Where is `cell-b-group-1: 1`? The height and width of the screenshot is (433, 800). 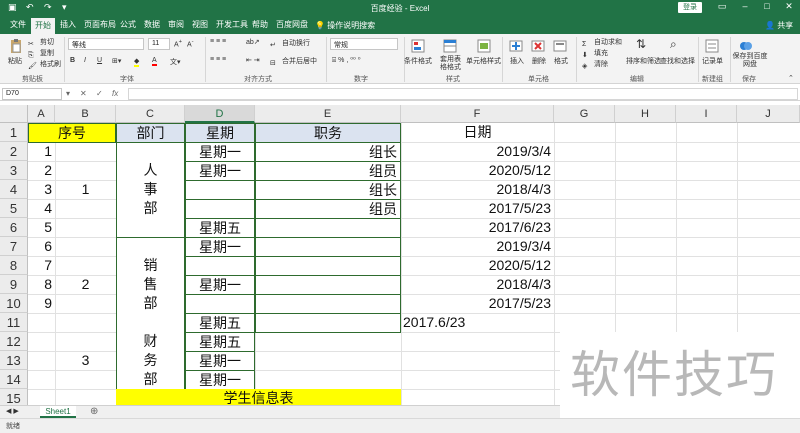
cell-b-group-1: 1 is located at coordinates (85, 189).